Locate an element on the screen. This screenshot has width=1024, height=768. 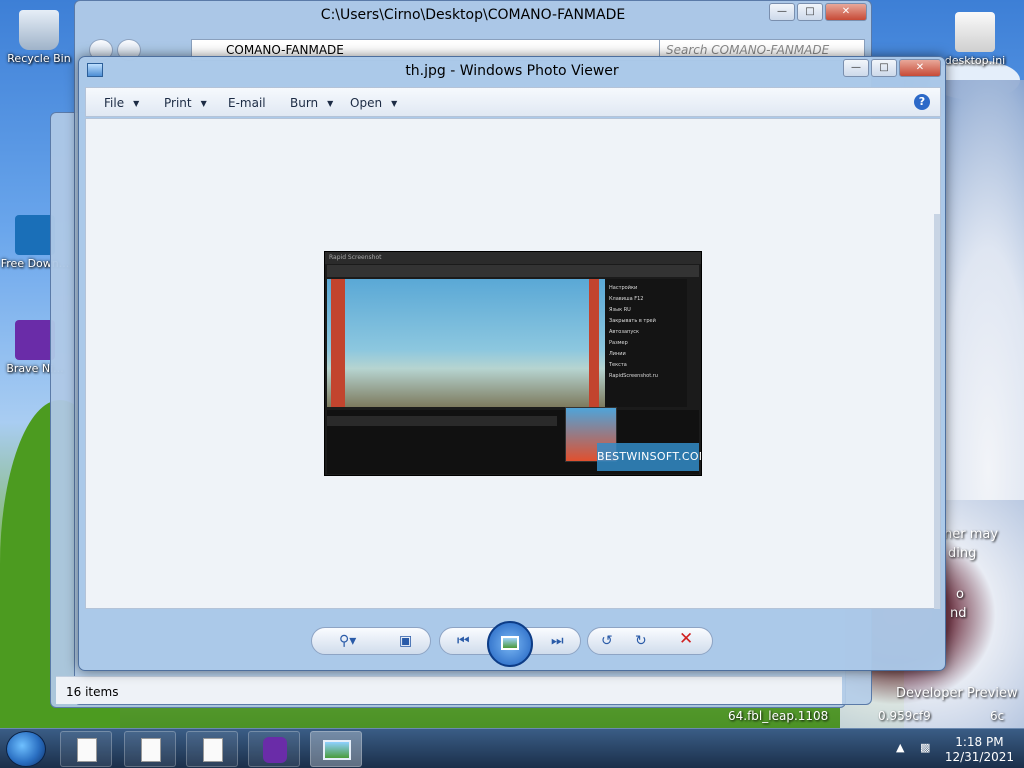
image-text: Язык RU is located at coordinates (620, 310).